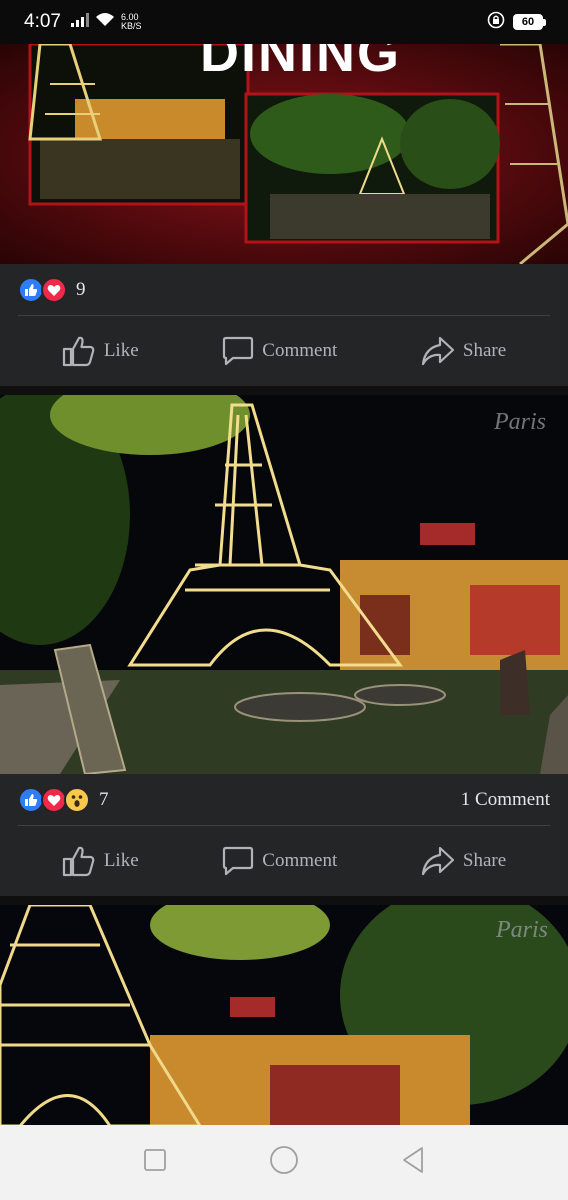  I want to click on back-icon, so click(413, 1162).